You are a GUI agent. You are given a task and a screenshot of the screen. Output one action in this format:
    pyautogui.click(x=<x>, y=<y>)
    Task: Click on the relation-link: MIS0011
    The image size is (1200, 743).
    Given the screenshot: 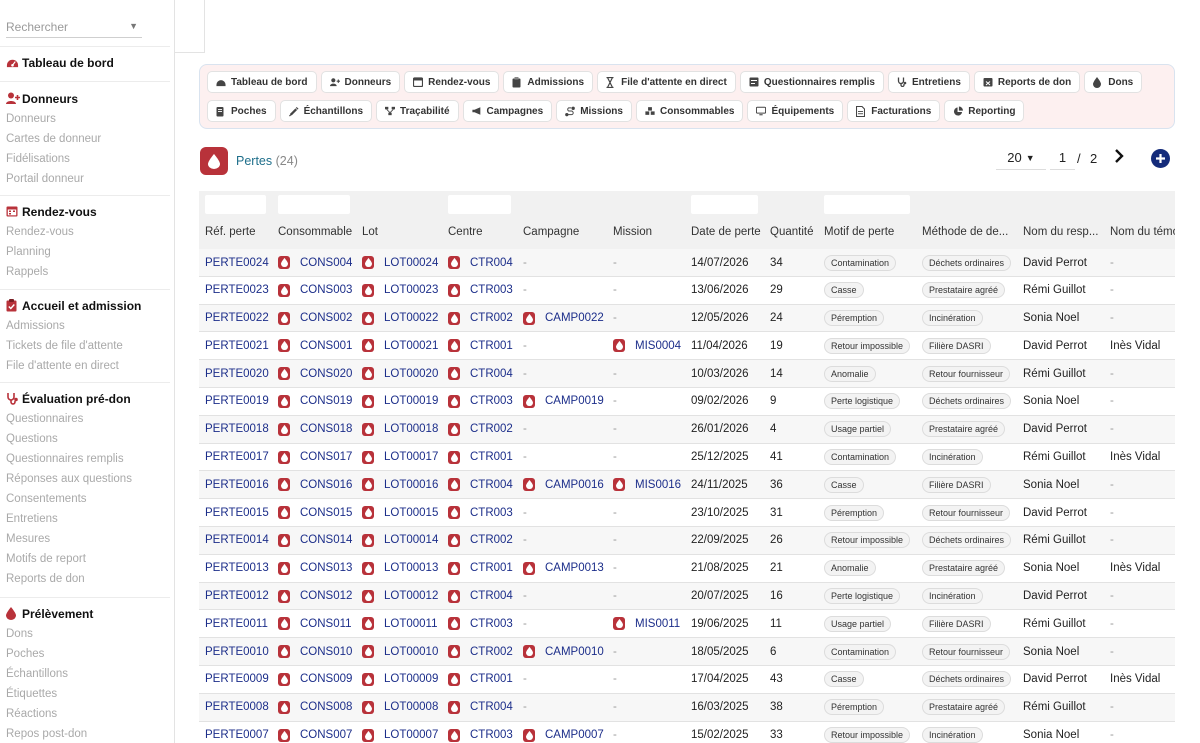 What is the action you would take?
    pyautogui.click(x=646, y=623)
    